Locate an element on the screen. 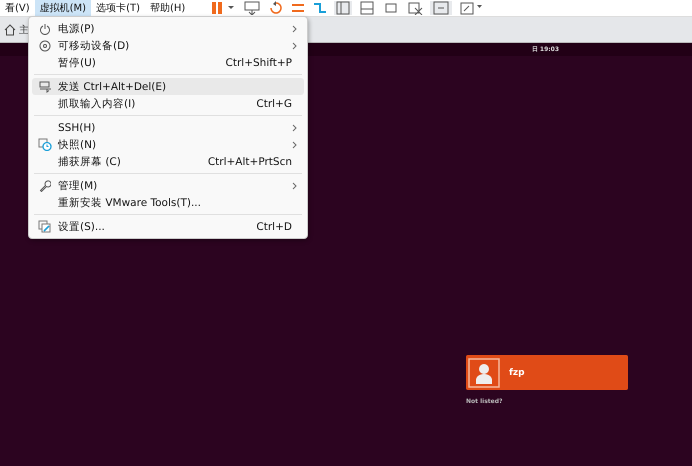 The height and width of the screenshot is (466, 692). wrench-icon is located at coordinates (45, 186).